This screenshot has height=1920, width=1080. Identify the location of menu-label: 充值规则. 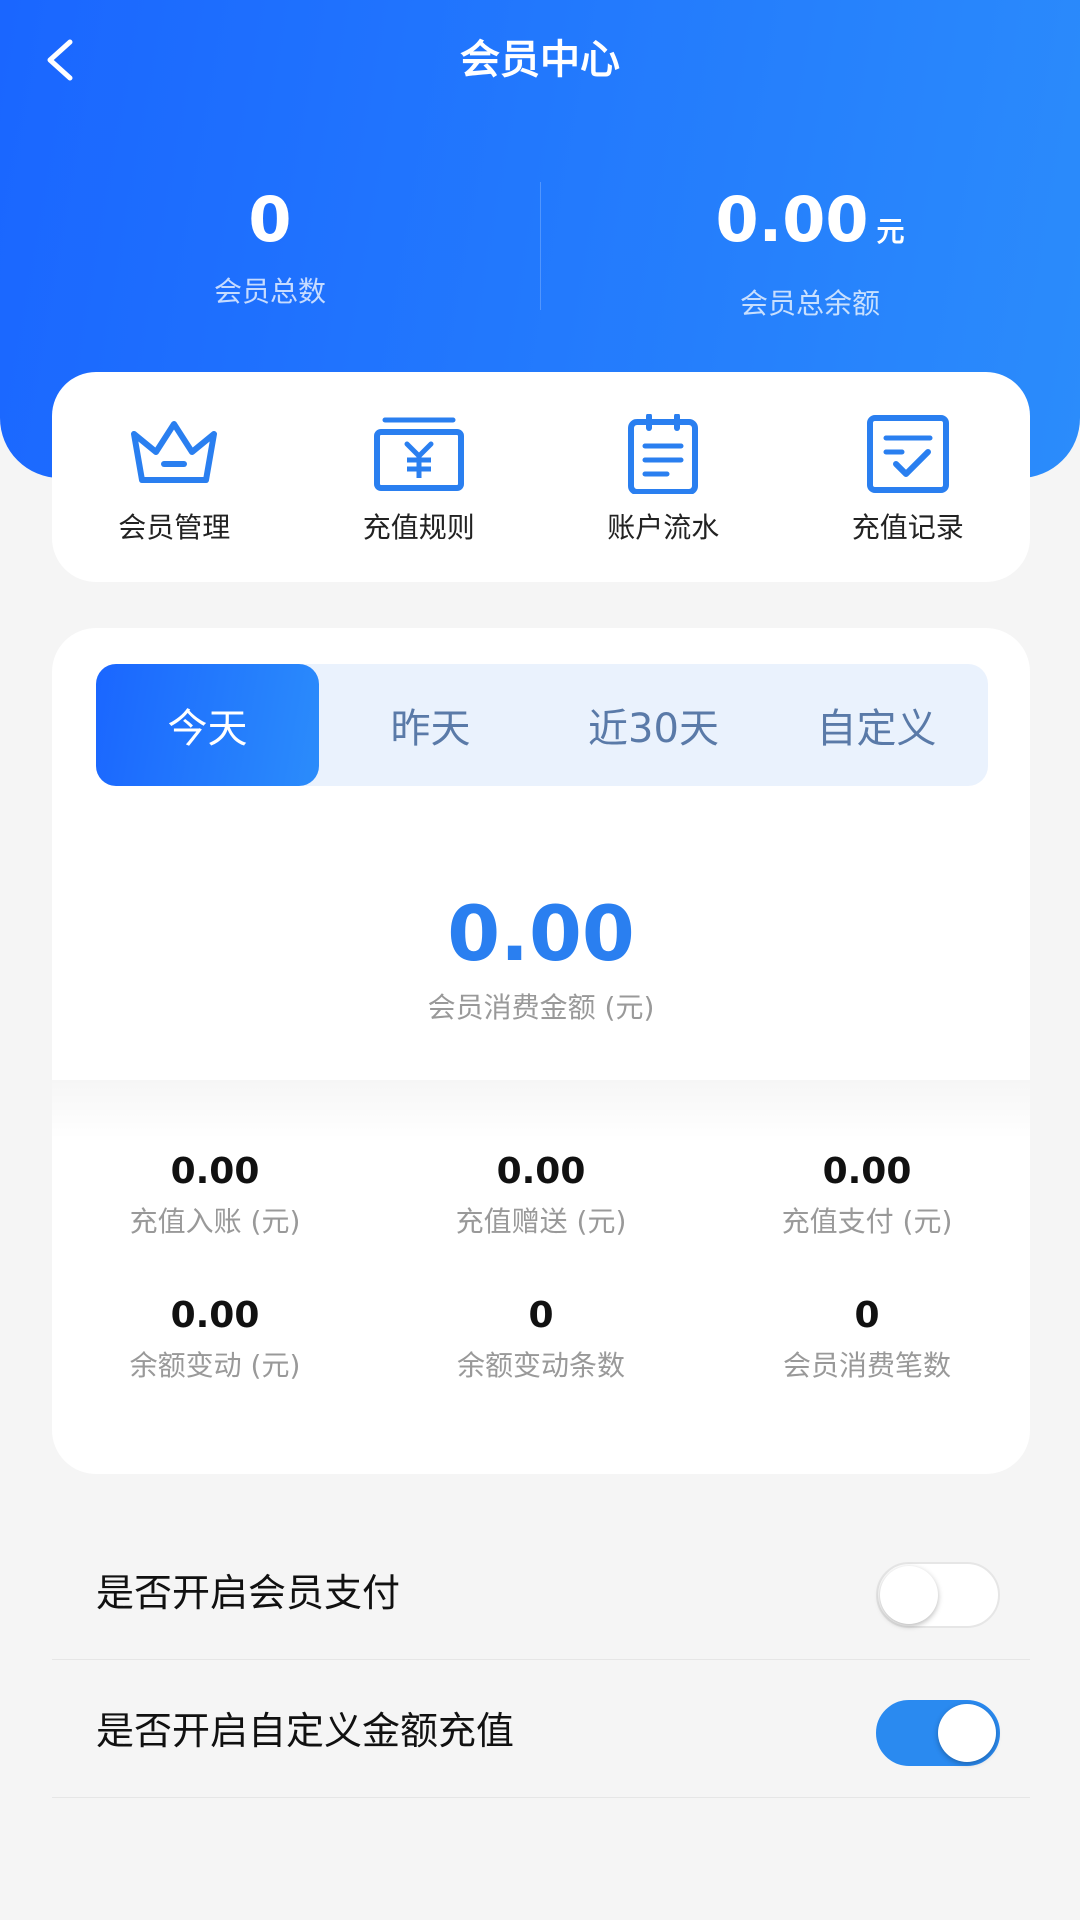
(418, 527).